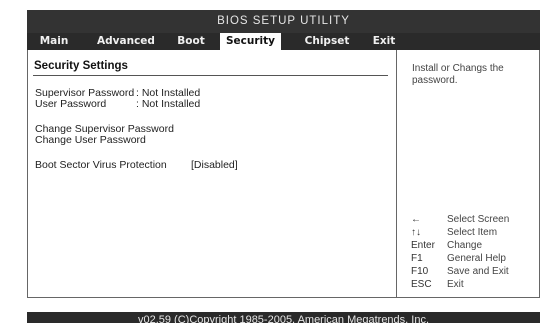 This screenshot has height=323, width=540. Describe the element at coordinates (455, 284) in the screenshot. I see `key-desc-exit: Exit` at that location.